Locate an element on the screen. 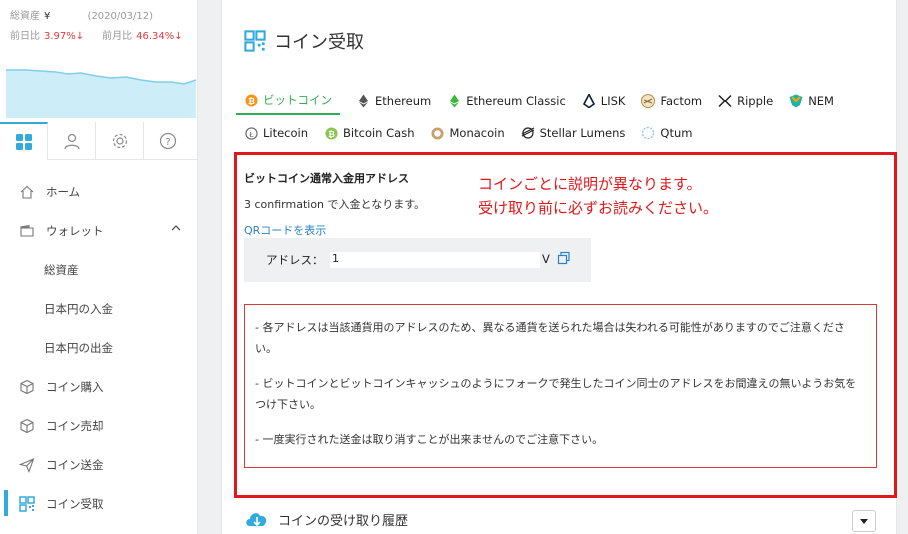 This screenshot has height=534, width=908. tab-label: Ethereum Classic is located at coordinates (516, 101).